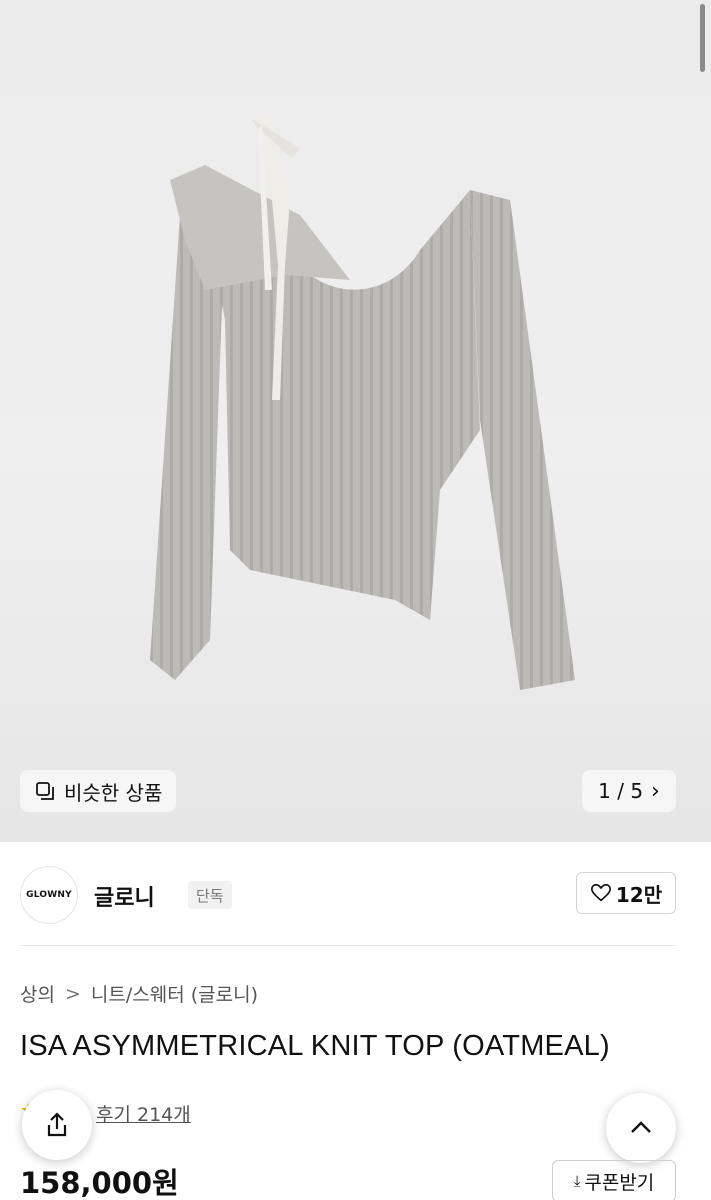  Describe the element at coordinates (315, 1046) in the screenshot. I see `product-title: ISA ASYMMETRICAL KNIT TOP (OATMEAL)` at that location.